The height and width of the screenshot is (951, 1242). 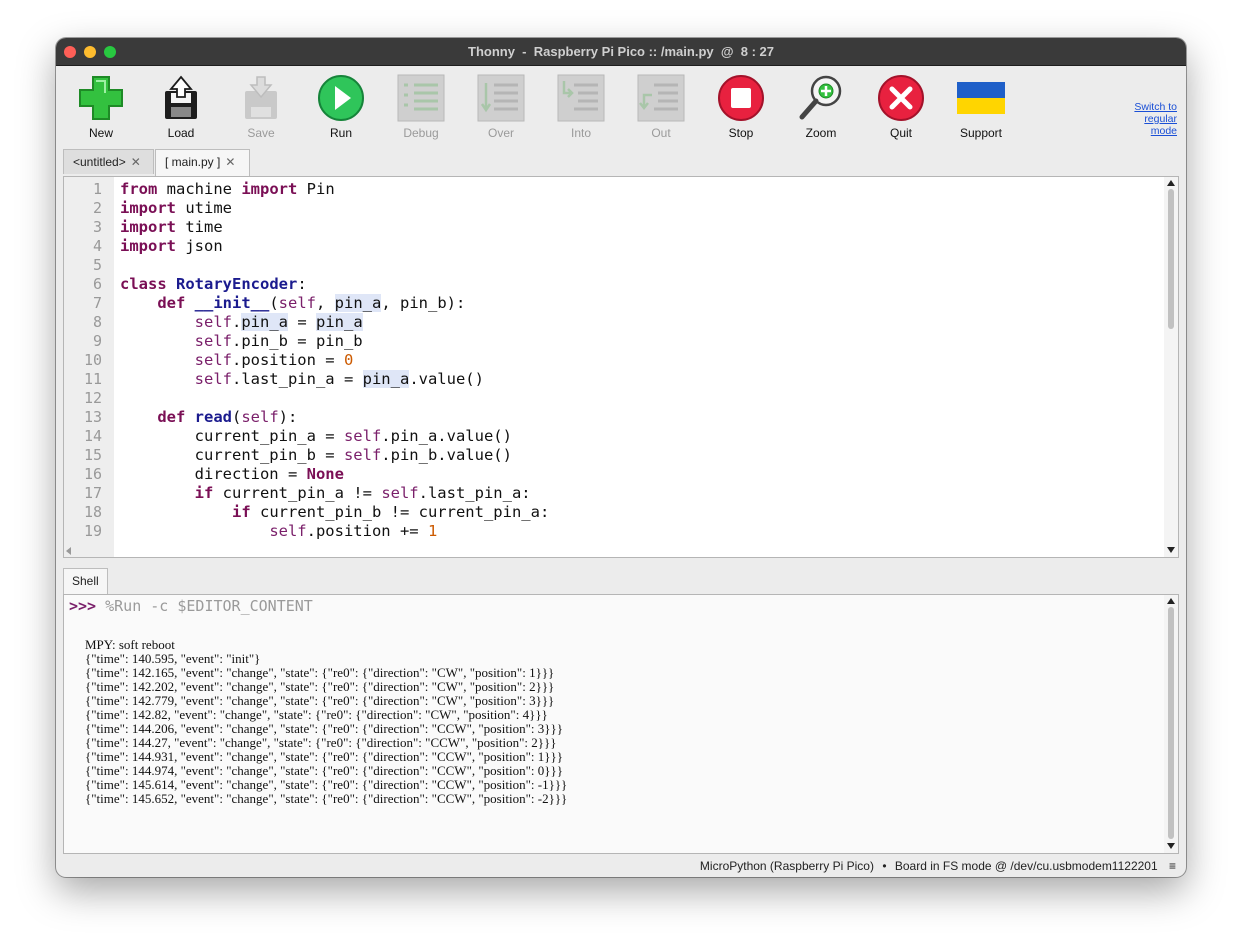 I want to click on tab-main-py: [ main.py ] ✕, so click(x=202, y=162).